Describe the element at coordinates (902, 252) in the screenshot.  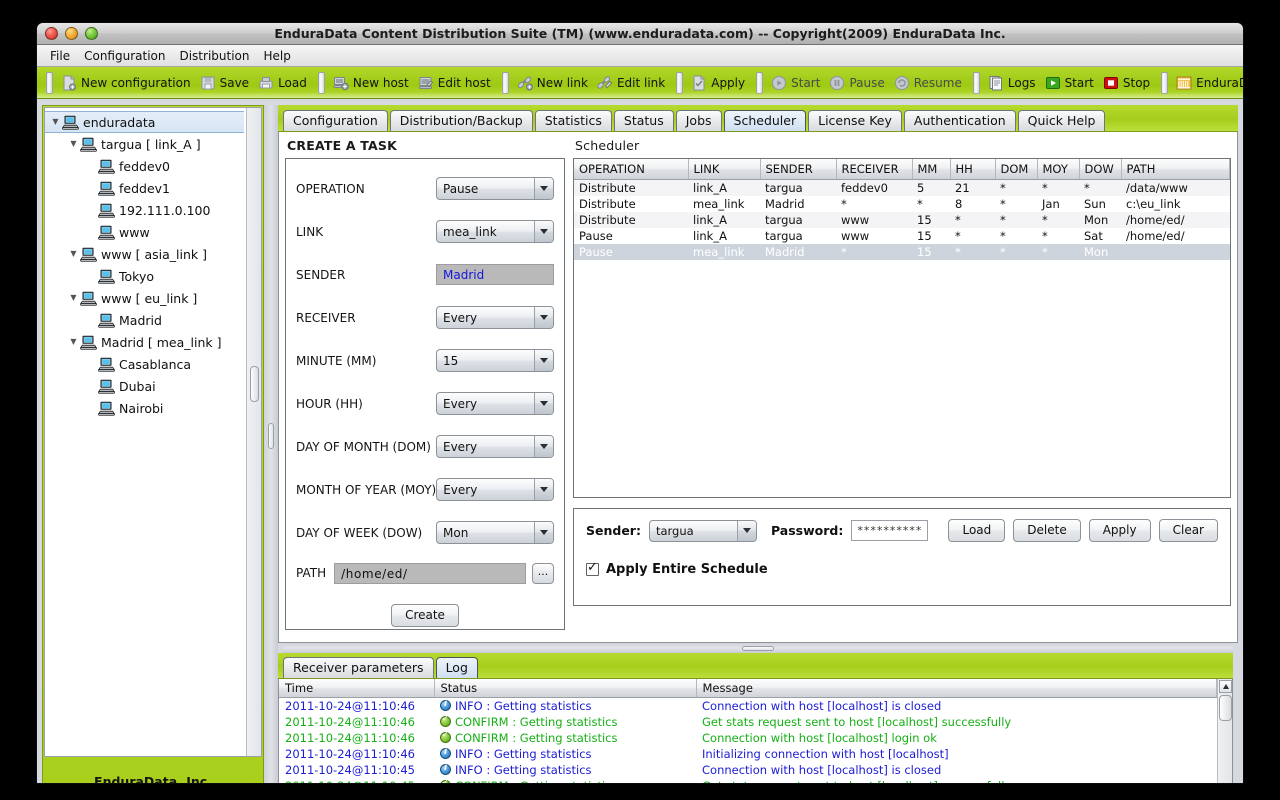
I see `scheduler-row: Pause mea_link Madrid * 15 * * * Mon` at that location.